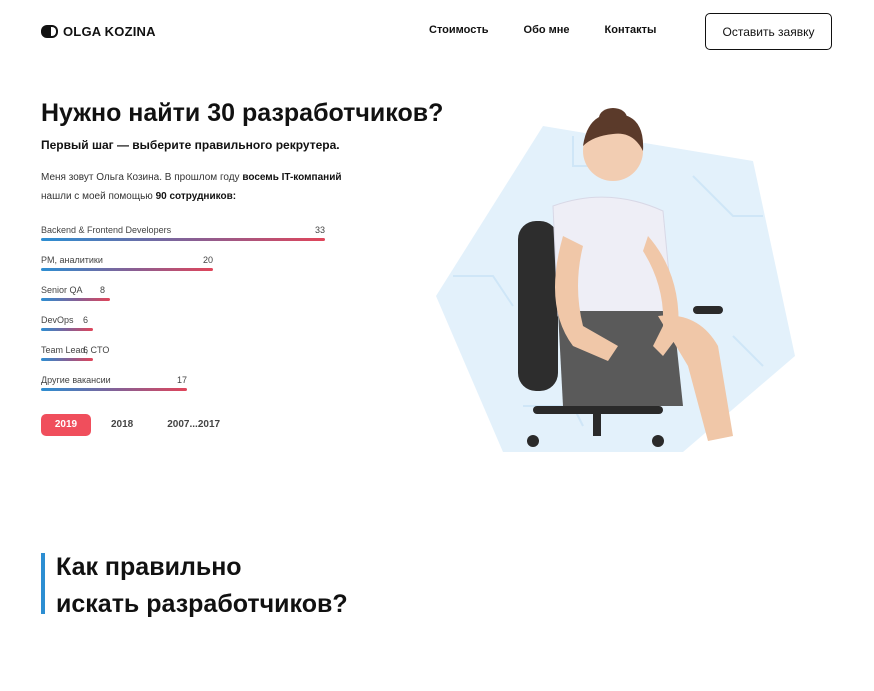 The width and height of the screenshot is (874, 691). What do you see at coordinates (62, 290) in the screenshot?
I see `stat-label: Senior QA` at bounding box center [62, 290].